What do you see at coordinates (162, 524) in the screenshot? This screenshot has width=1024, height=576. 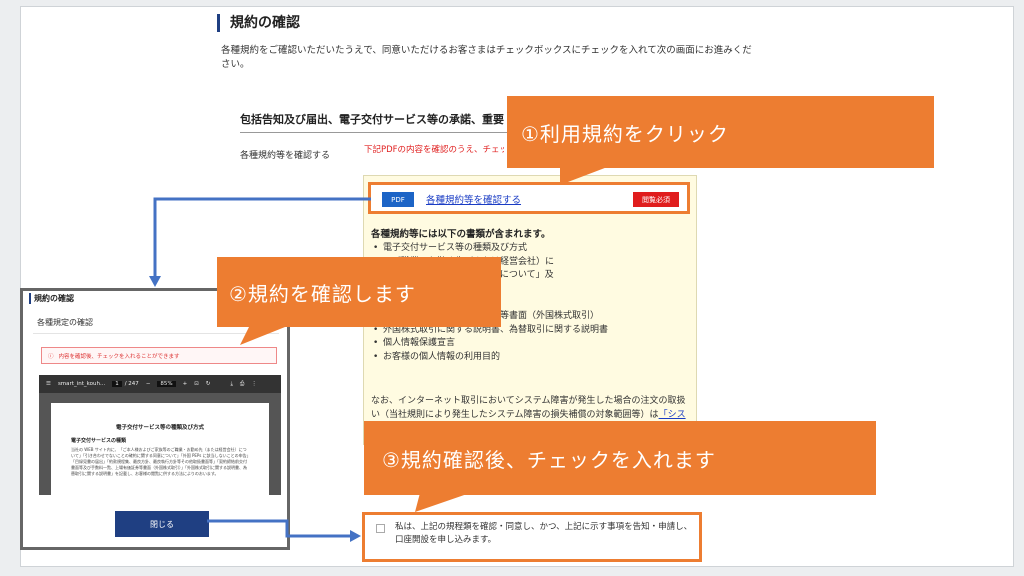 I see `close-button: 閉じる` at bounding box center [162, 524].